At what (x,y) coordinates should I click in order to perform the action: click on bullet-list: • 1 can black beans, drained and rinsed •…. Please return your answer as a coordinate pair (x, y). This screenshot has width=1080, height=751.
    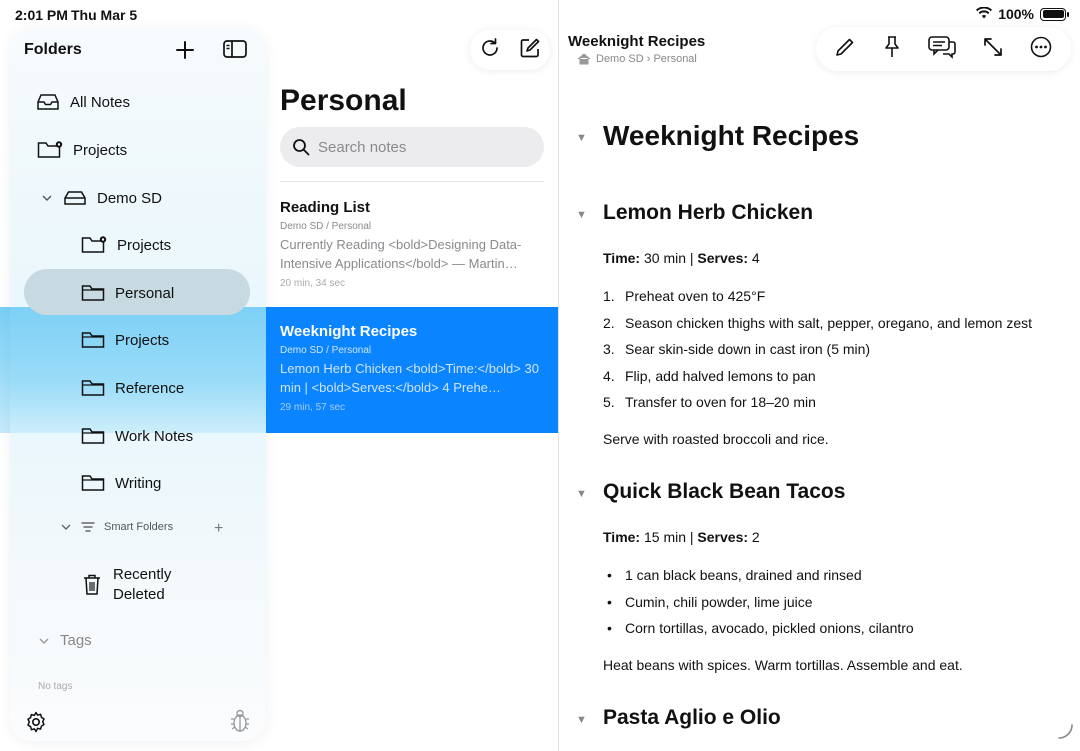
    Looking at the image, I should click on (760, 607).